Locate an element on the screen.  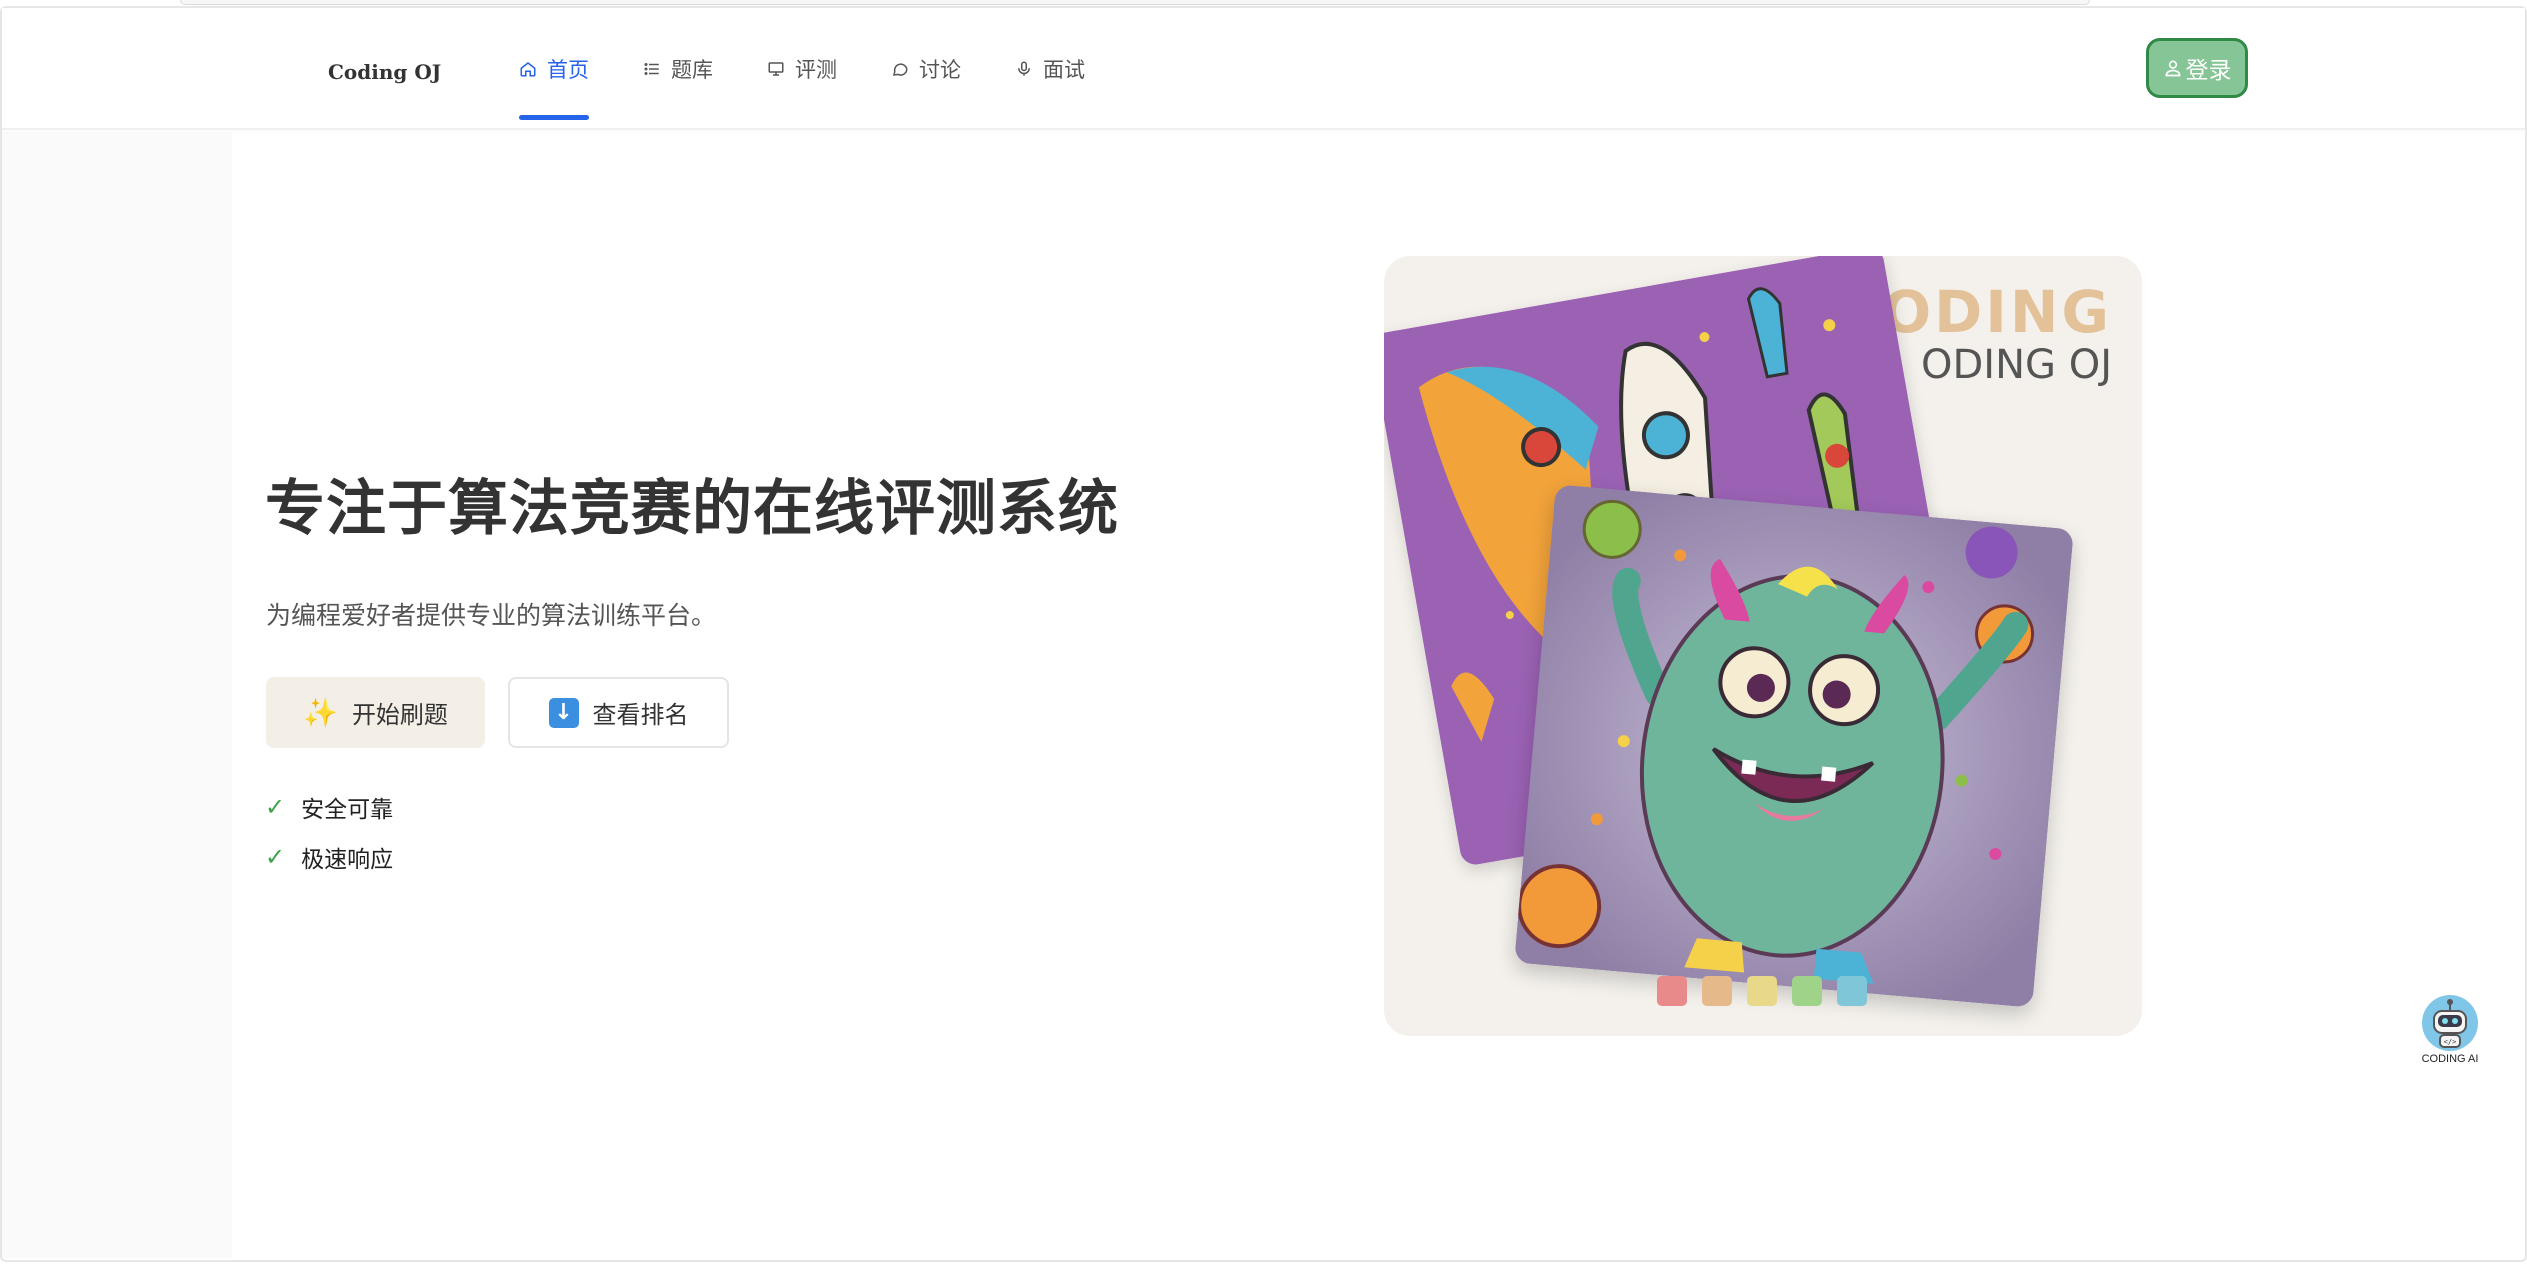
nav-item-interview: 面试 is located at coordinates (1050, 69).